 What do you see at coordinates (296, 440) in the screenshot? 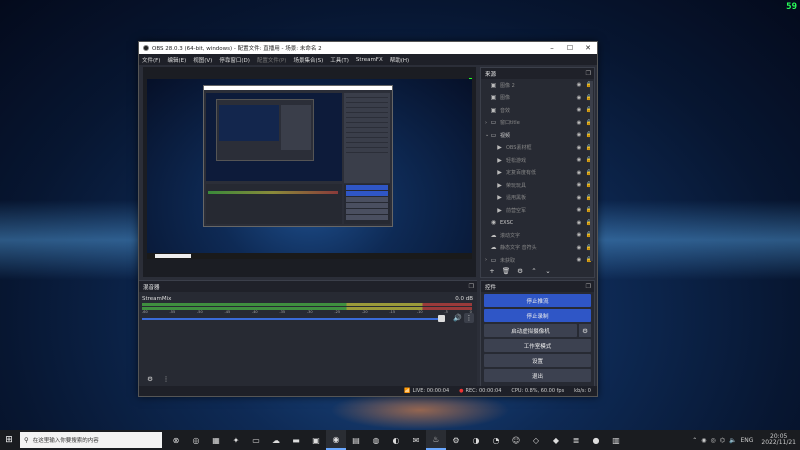
I see `file-explorer-icon: ▬` at bounding box center [296, 440].